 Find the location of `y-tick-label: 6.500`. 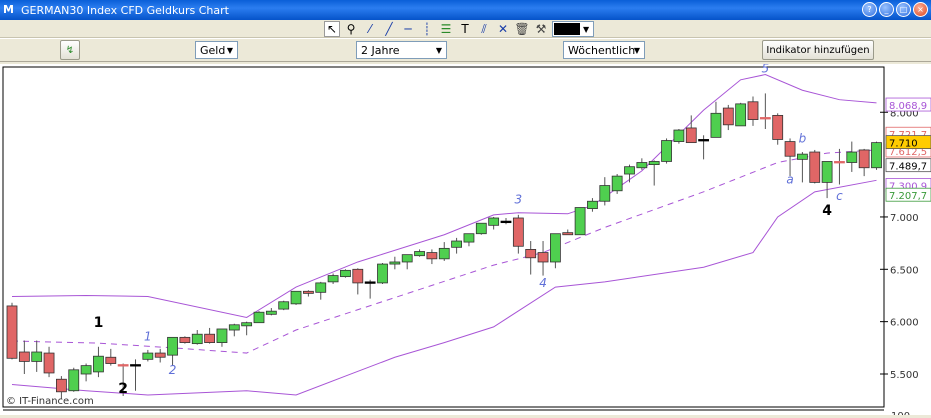

y-tick-label: 6.500 is located at coordinates (904, 270).